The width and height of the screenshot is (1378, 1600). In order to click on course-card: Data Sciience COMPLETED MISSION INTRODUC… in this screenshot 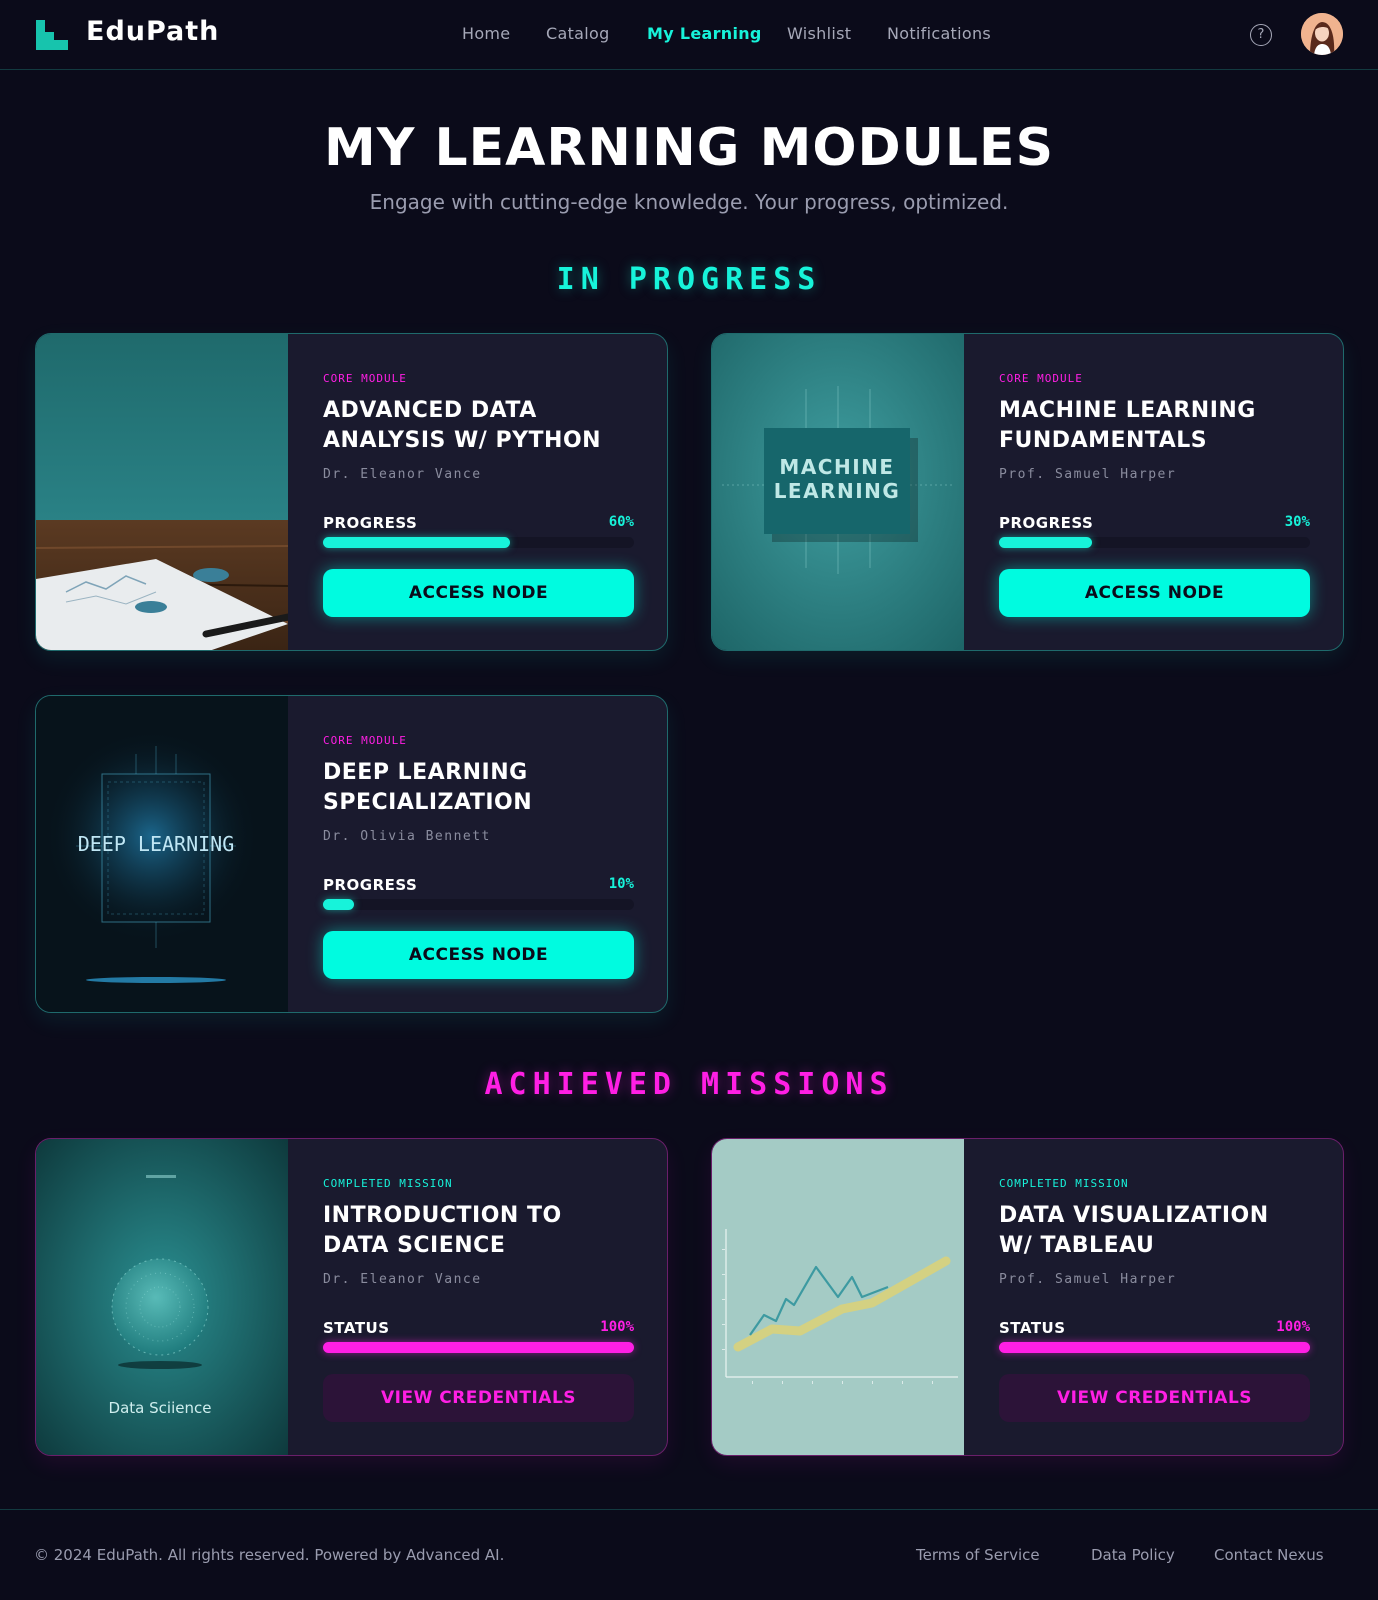, I will do `click(351, 1297)`.